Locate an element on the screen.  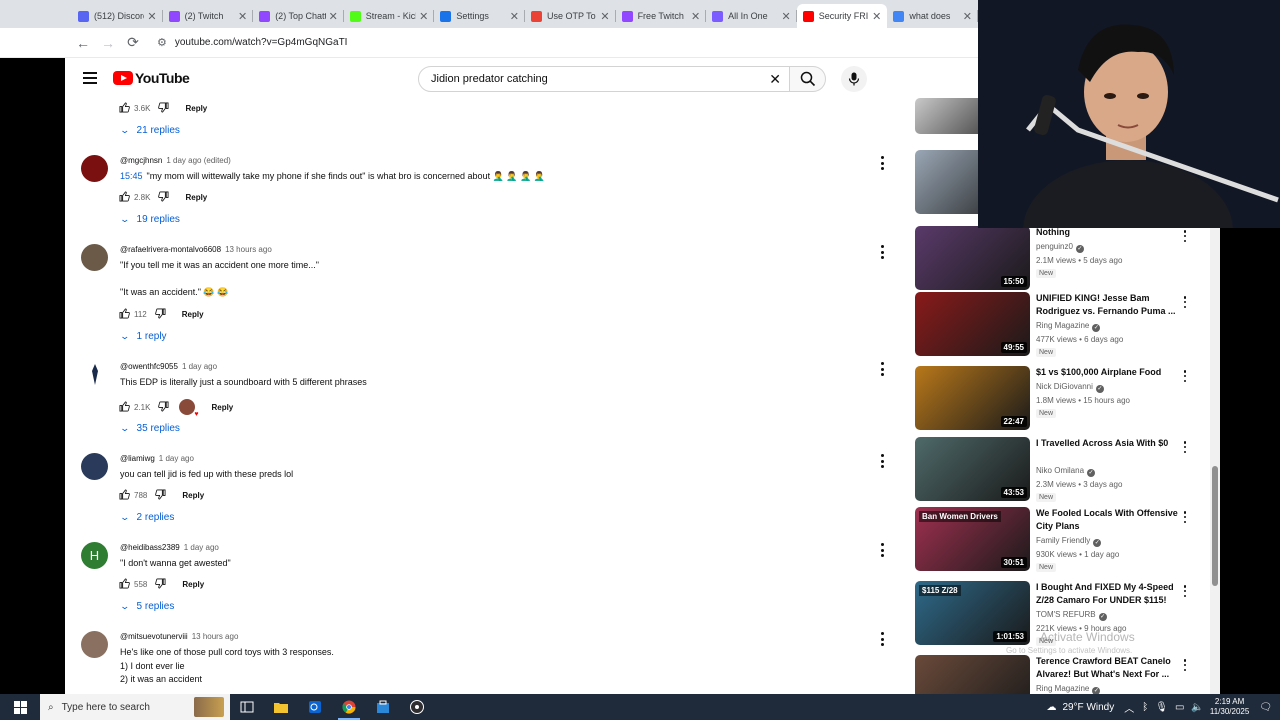
channel-name: Family Friendly ✓ is located at coordinates (1069, 541).